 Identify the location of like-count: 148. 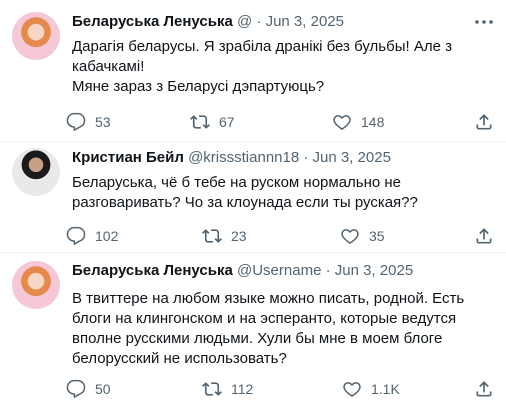
(373, 122).